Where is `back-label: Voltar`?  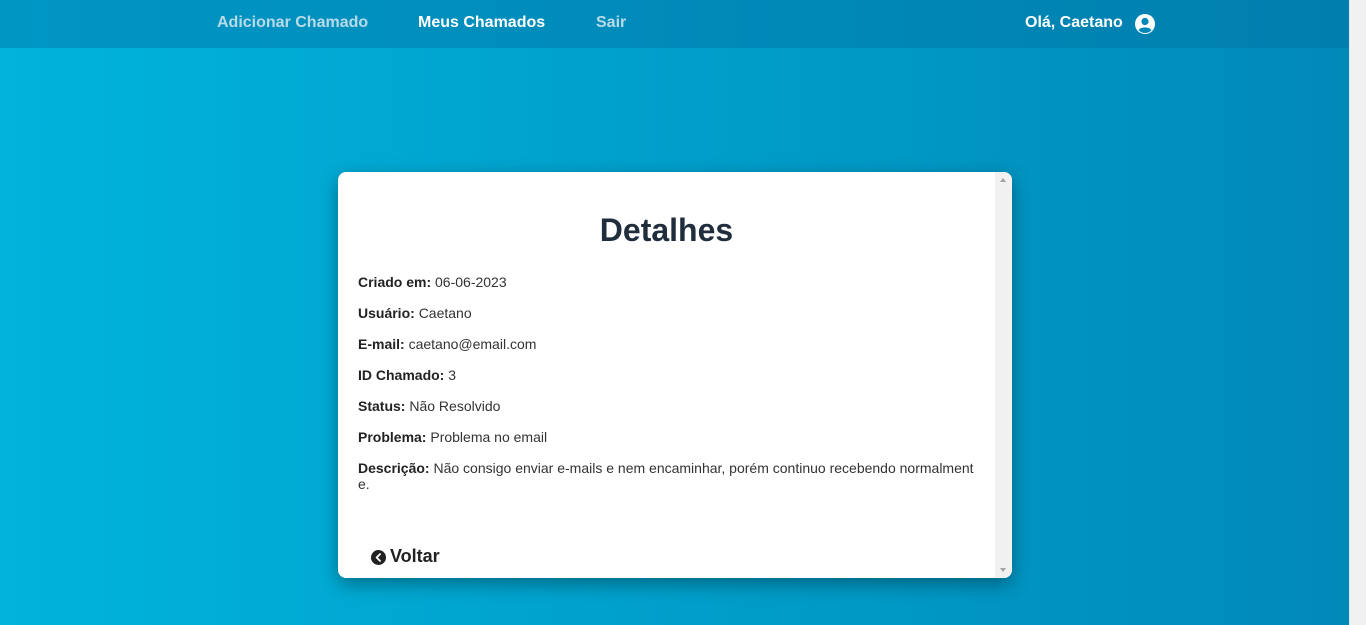 back-label: Voltar is located at coordinates (415, 556).